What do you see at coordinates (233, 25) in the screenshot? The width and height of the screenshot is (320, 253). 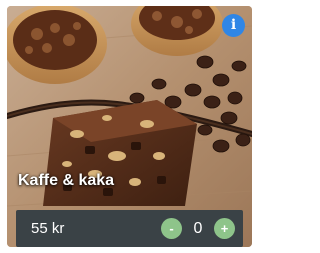 I see `info-icon: i` at bounding box center [233, 25].